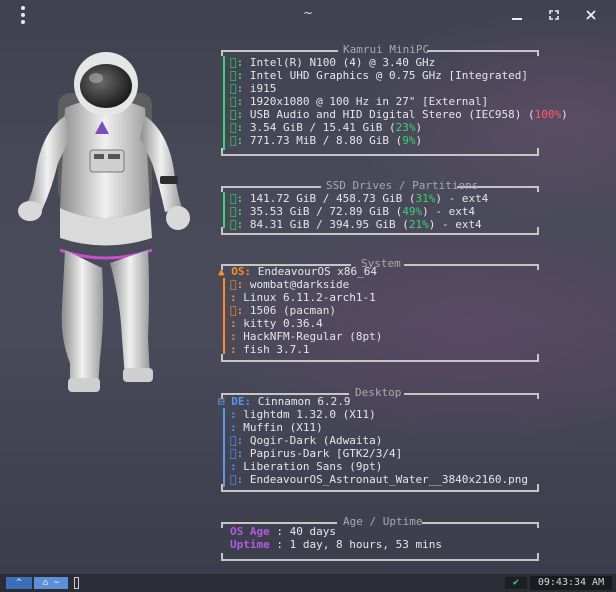  I want to click on user-row: 󰀄: wombat@darkside, so click(290, 284).